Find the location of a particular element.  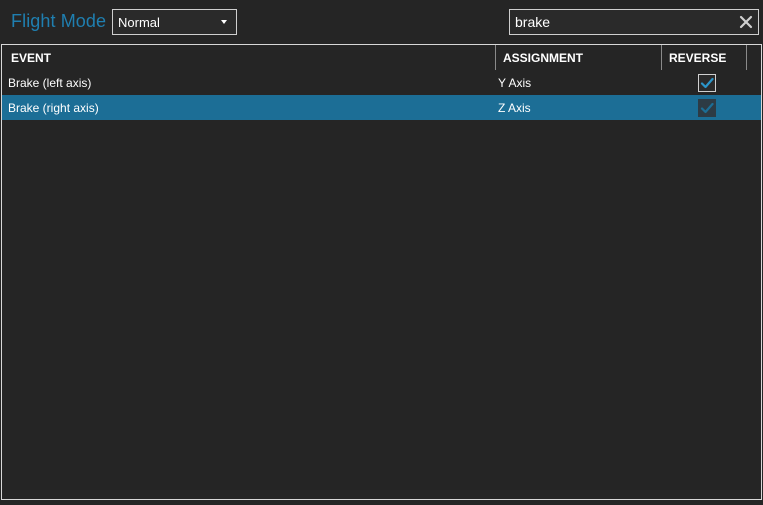

flight-mode-selected-value: Normal is located at coordinates (139, 22).